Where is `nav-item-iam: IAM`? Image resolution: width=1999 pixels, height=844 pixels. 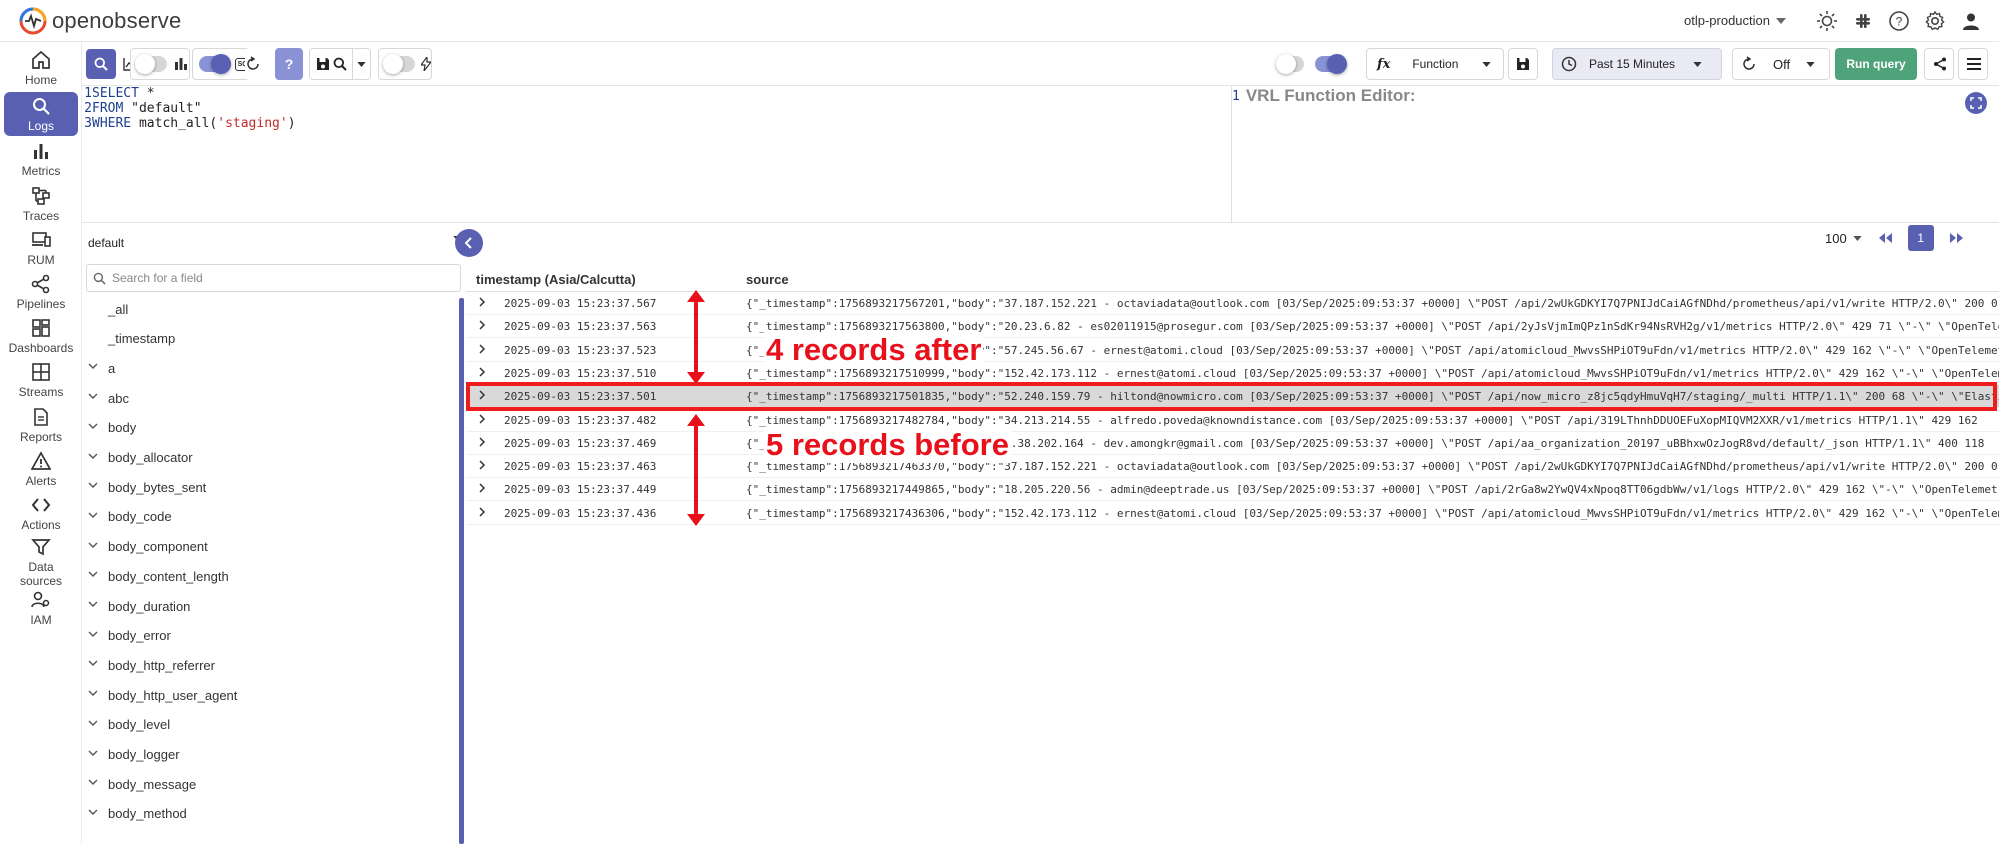
nav-item-iam: IAM is located at coordinates (41, 608).